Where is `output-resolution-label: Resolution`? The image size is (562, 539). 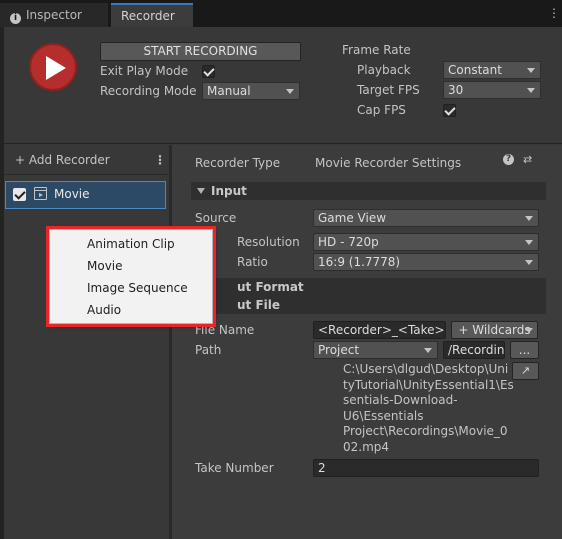 output-resolution-label: Resolution is located at coordinates (268, 242).